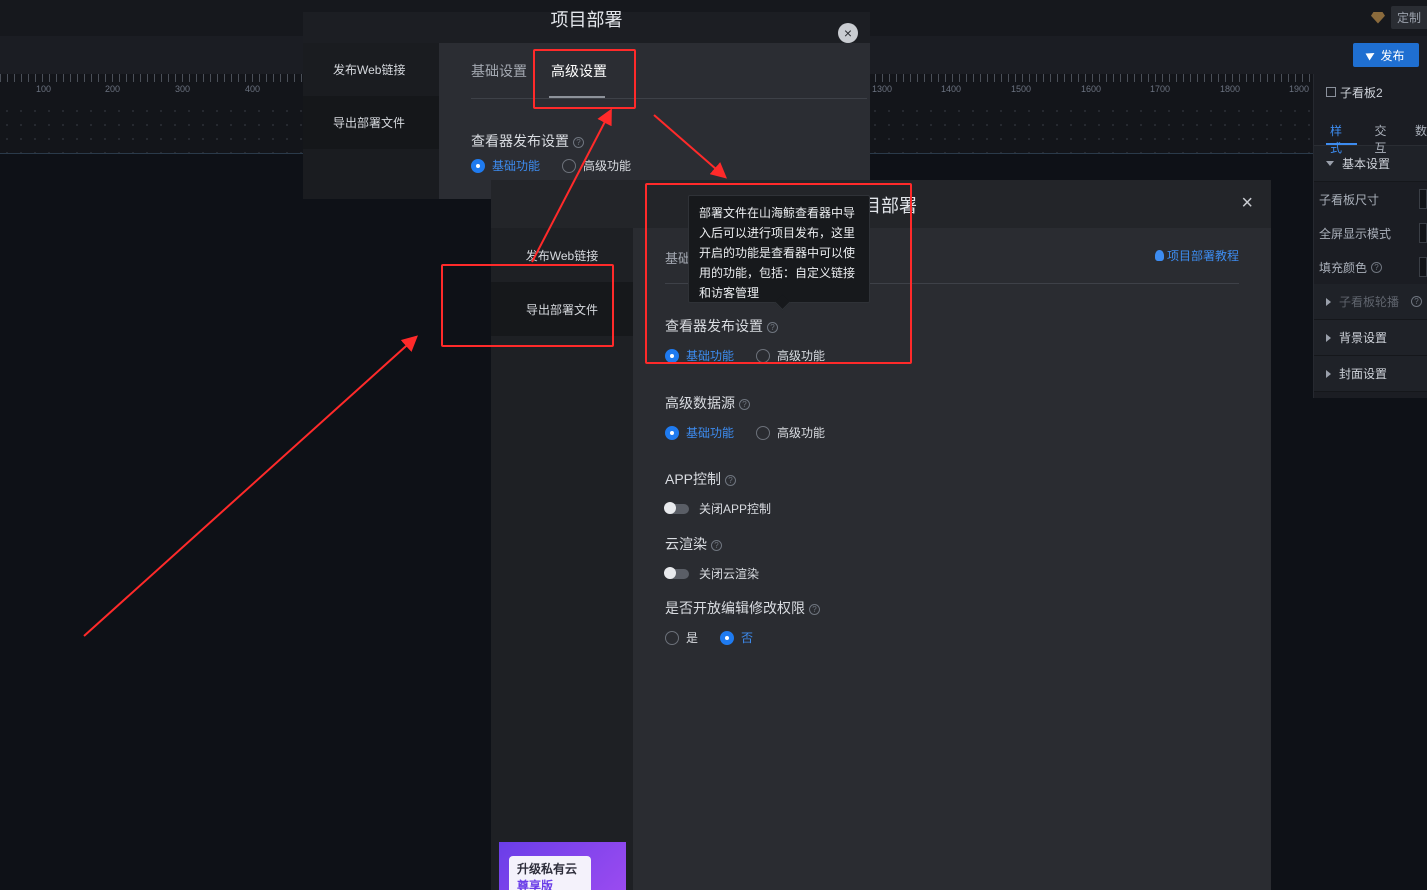 This screenshot has height=890, width=1427. I want to click on arrow-to-viewer-box, so click(690, 146).